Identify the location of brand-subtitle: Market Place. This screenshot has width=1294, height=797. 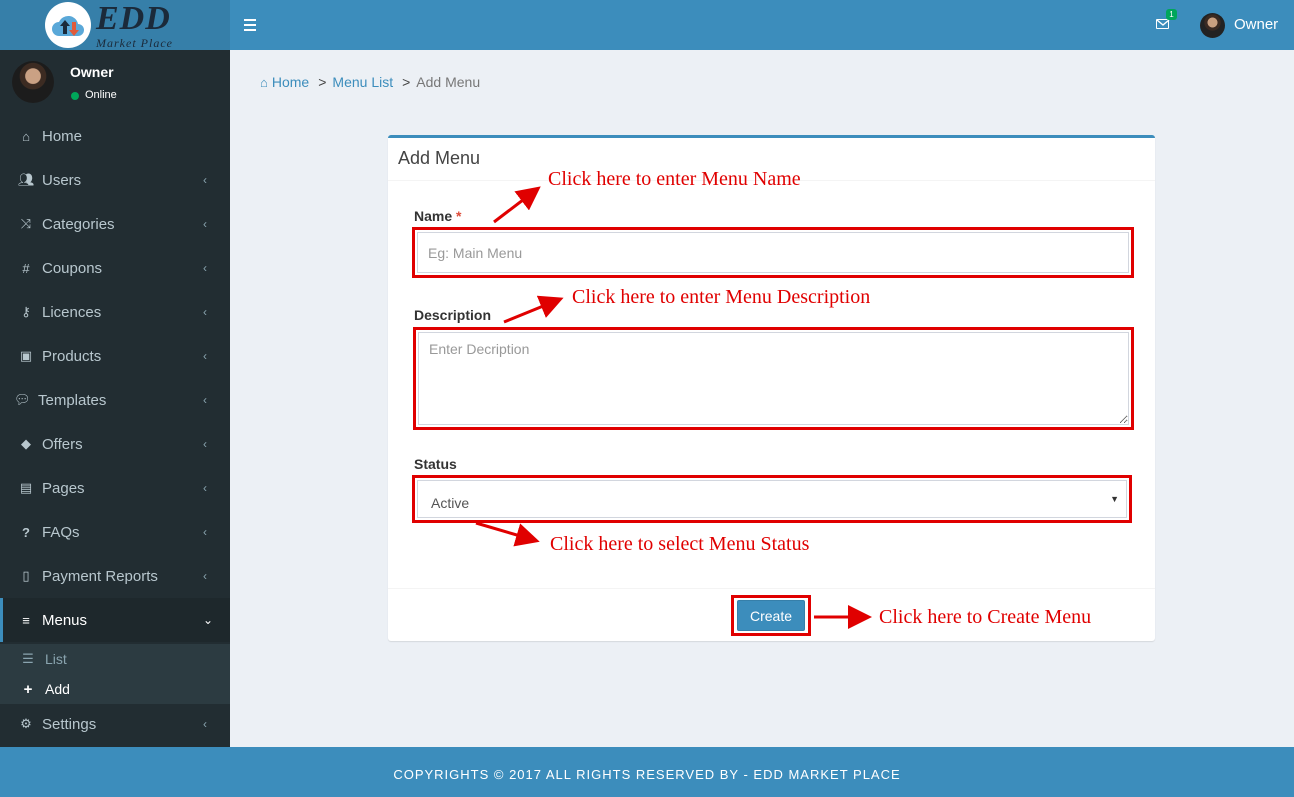
(134, 43).